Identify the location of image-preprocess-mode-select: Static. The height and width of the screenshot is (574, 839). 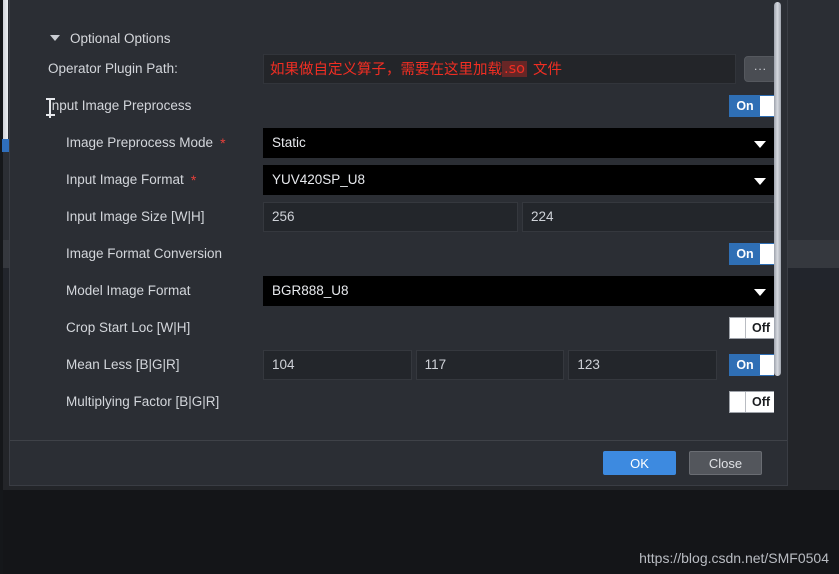
(520, 142).